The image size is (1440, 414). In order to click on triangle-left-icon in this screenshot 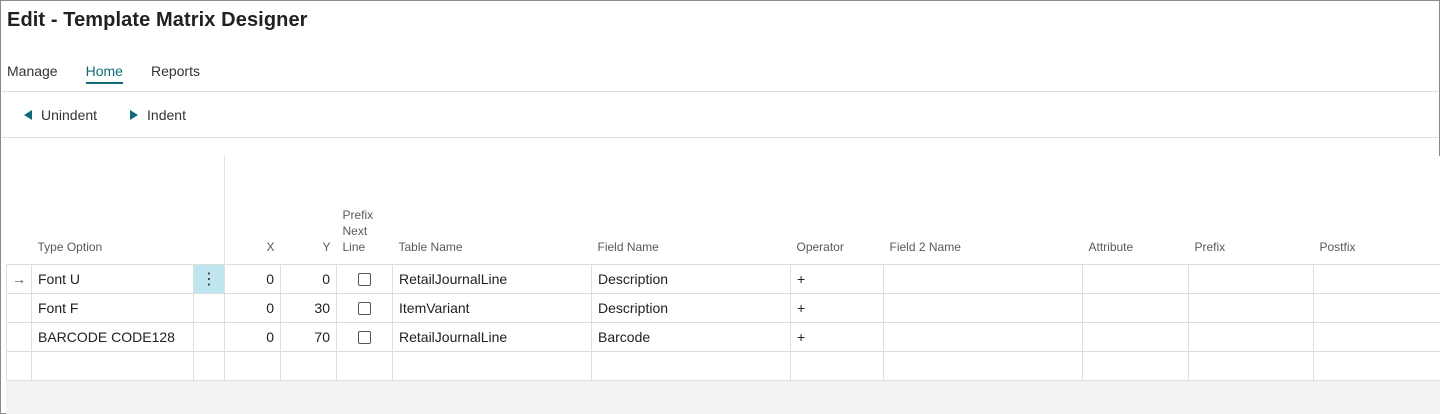, I will do `click(28, 115)`.